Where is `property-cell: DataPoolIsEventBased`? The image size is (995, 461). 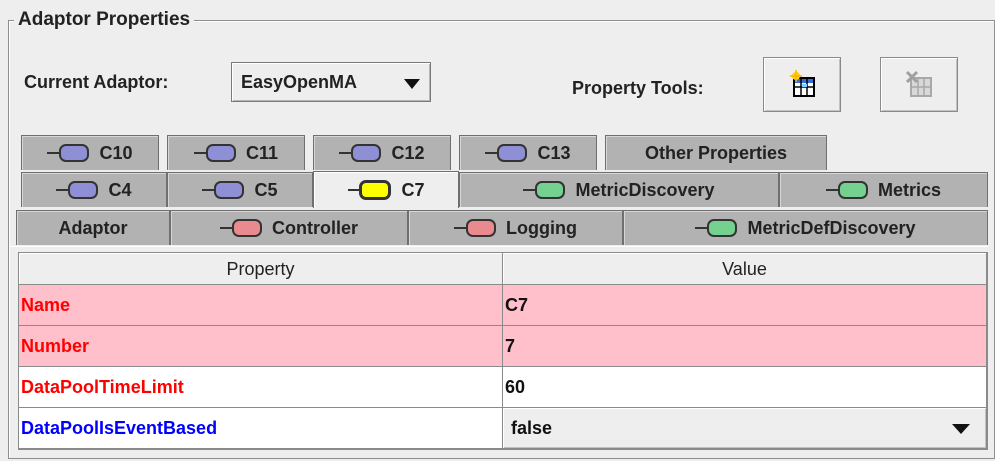
property-cell: DataPoolIsEventBased is located at coordinates (261, 428).